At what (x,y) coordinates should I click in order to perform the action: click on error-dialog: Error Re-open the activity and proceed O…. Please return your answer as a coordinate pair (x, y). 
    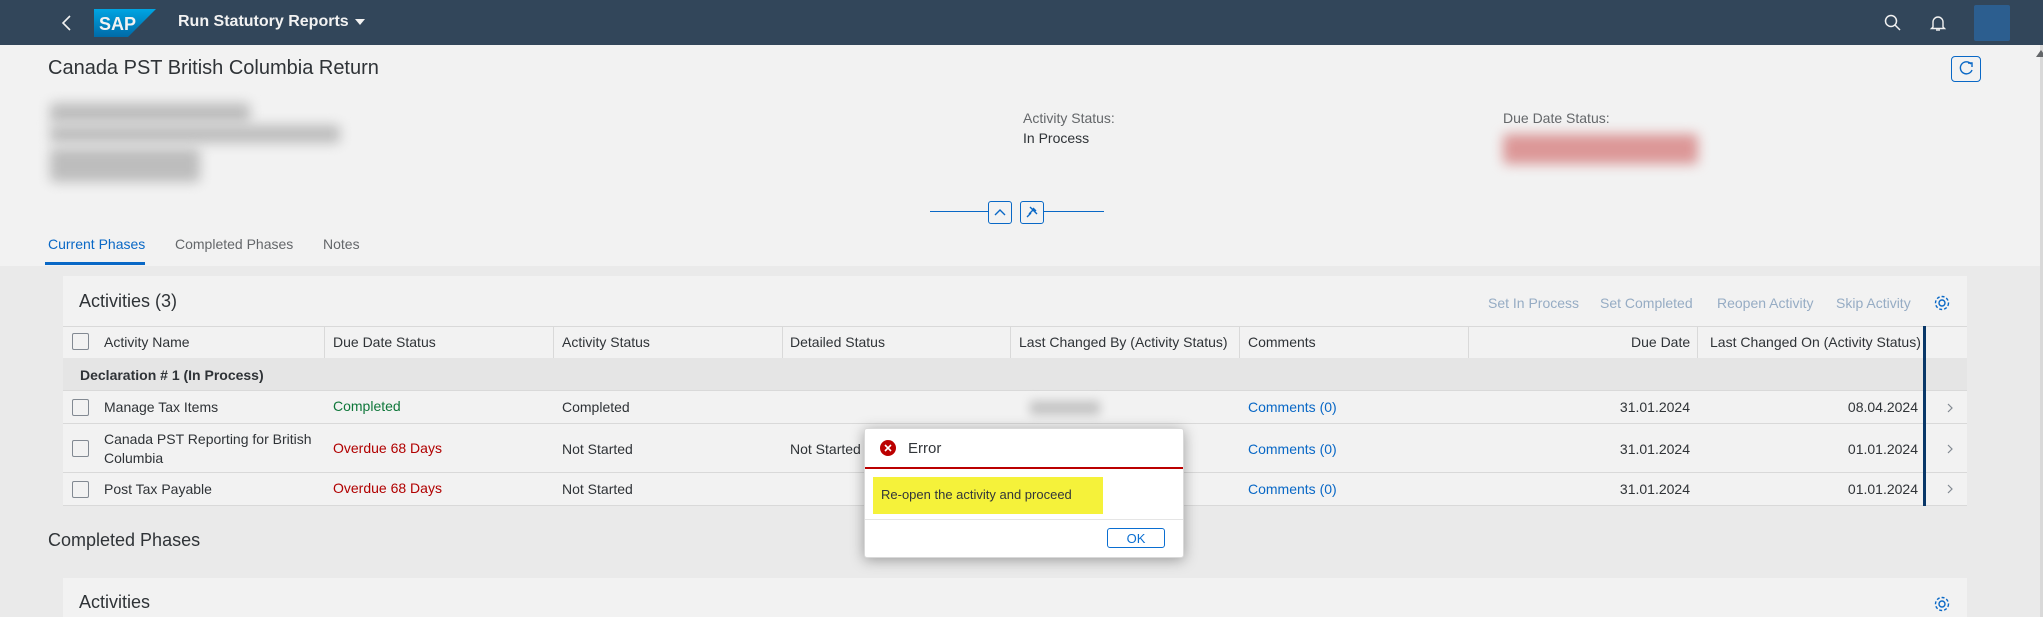
    Looking at the image, I should click on (1024, 493).